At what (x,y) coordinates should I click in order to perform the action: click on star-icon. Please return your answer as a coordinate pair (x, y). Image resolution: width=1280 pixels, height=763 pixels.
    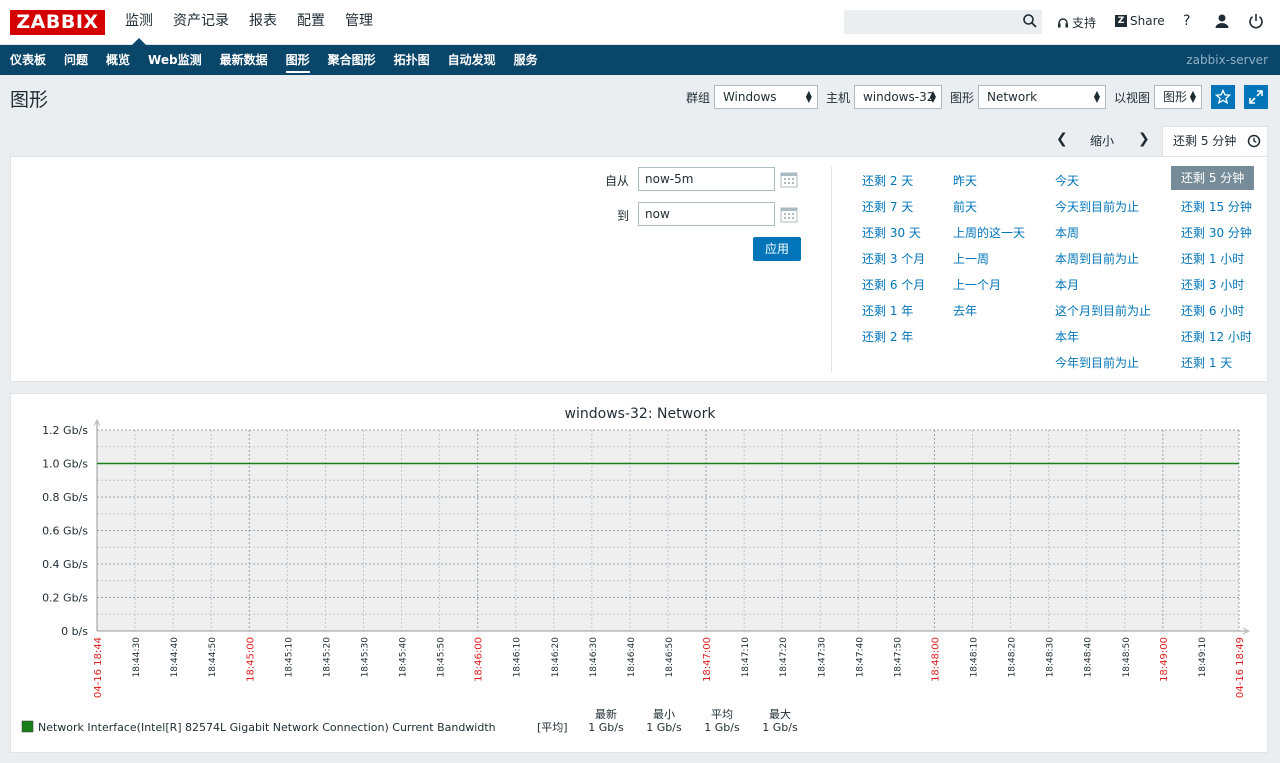
    Looking at the image, I should click on (1223, 97).